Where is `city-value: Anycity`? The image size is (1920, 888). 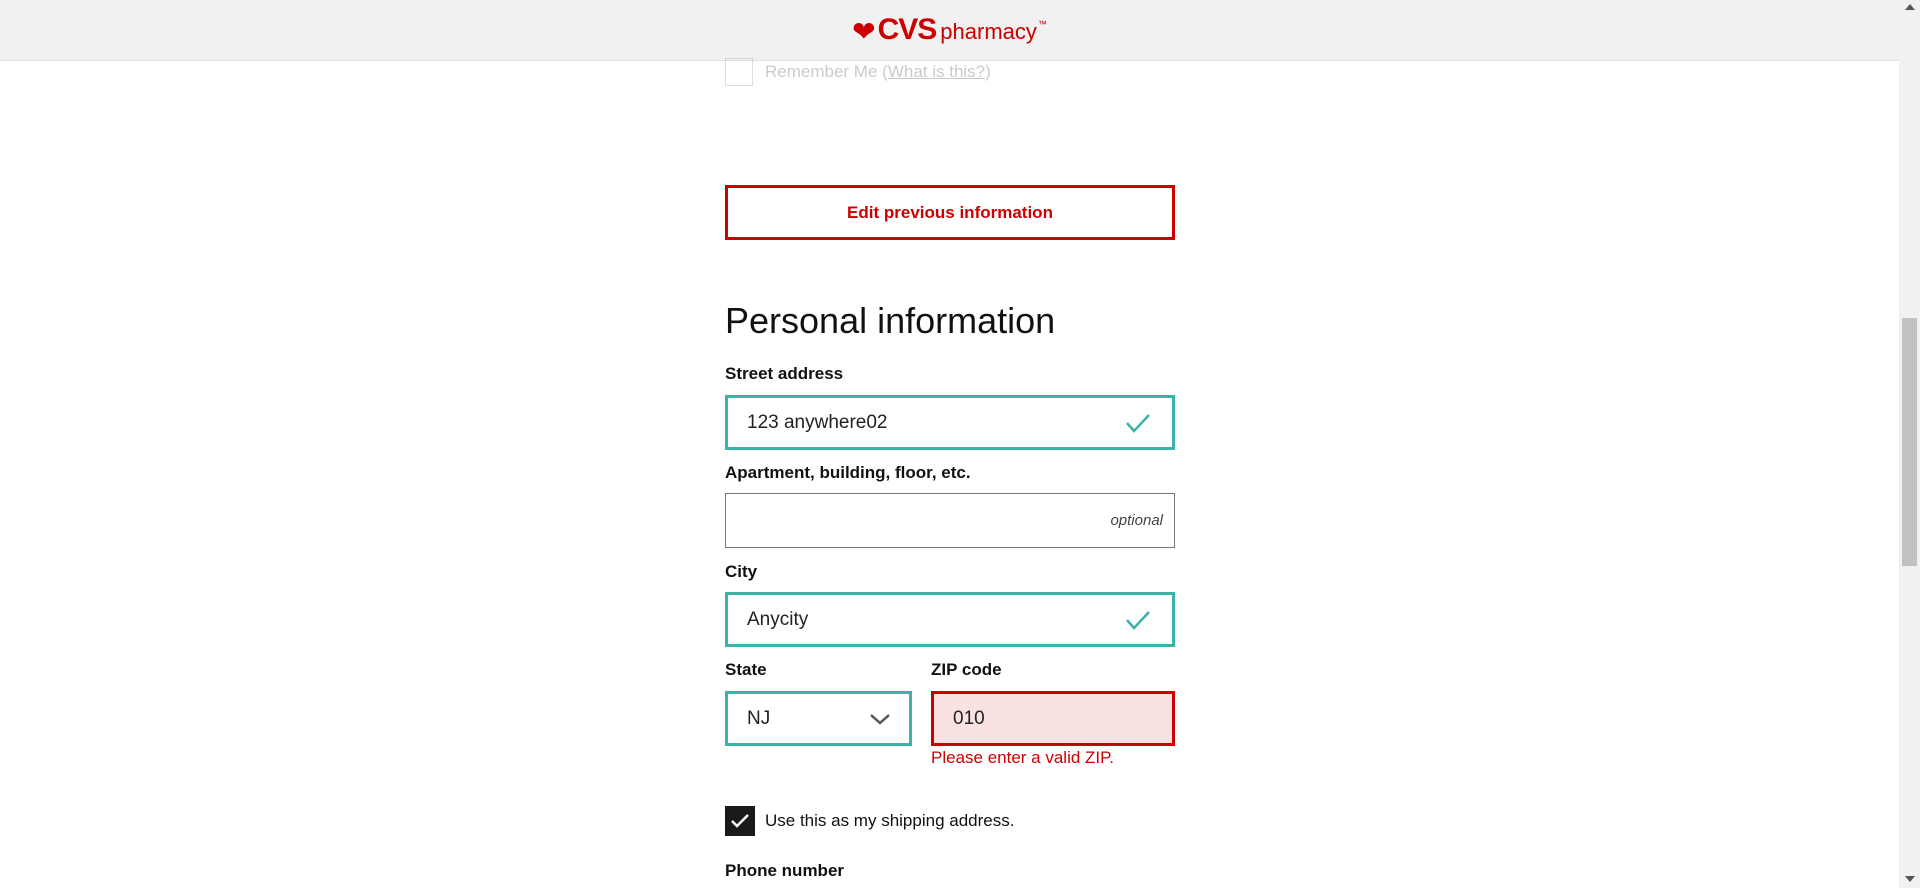
city-value: Anycity is located at coordinates (778, 619).